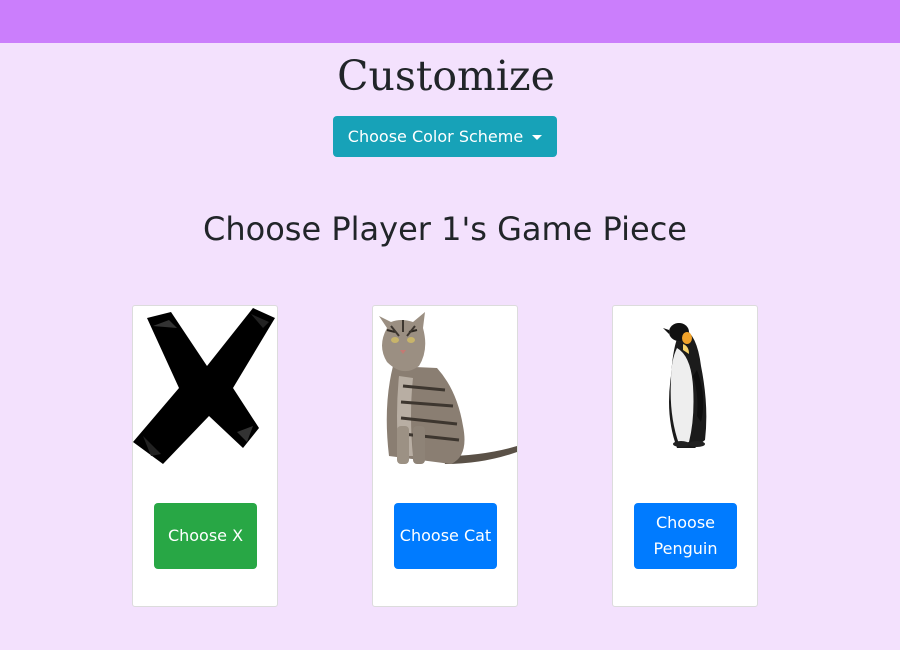  Describe the element at coordinates (685, 385) in the screenshot. I see `penguin-image` at that location.